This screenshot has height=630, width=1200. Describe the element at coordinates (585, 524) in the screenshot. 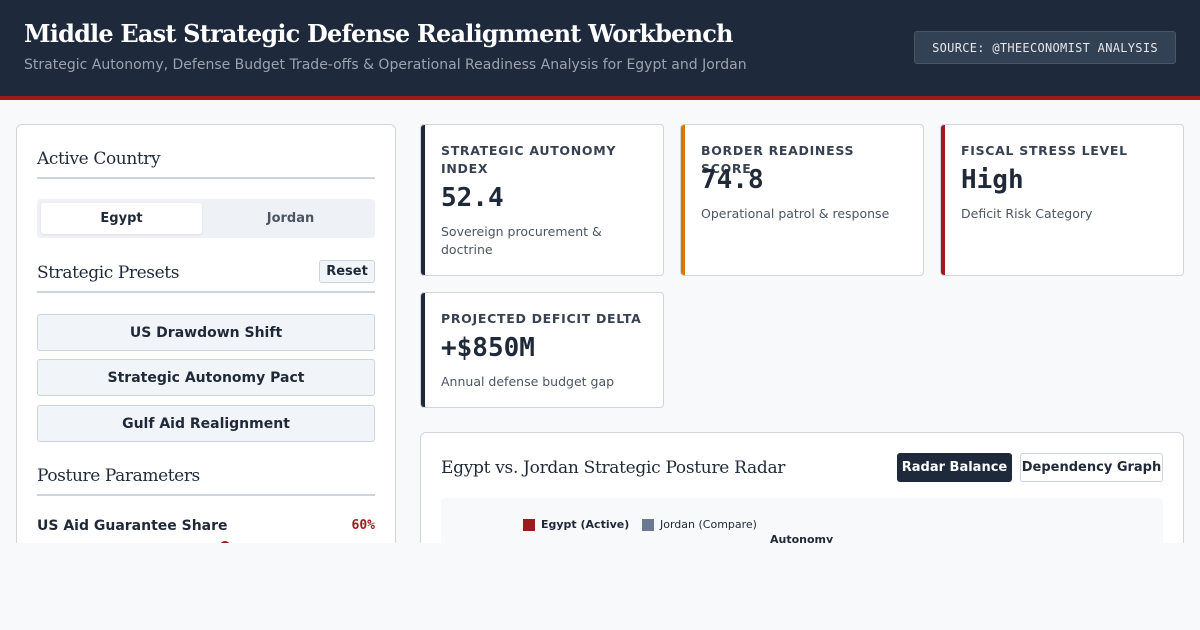

I see `legend-label-egypt: Egypt (Active)` at that location.